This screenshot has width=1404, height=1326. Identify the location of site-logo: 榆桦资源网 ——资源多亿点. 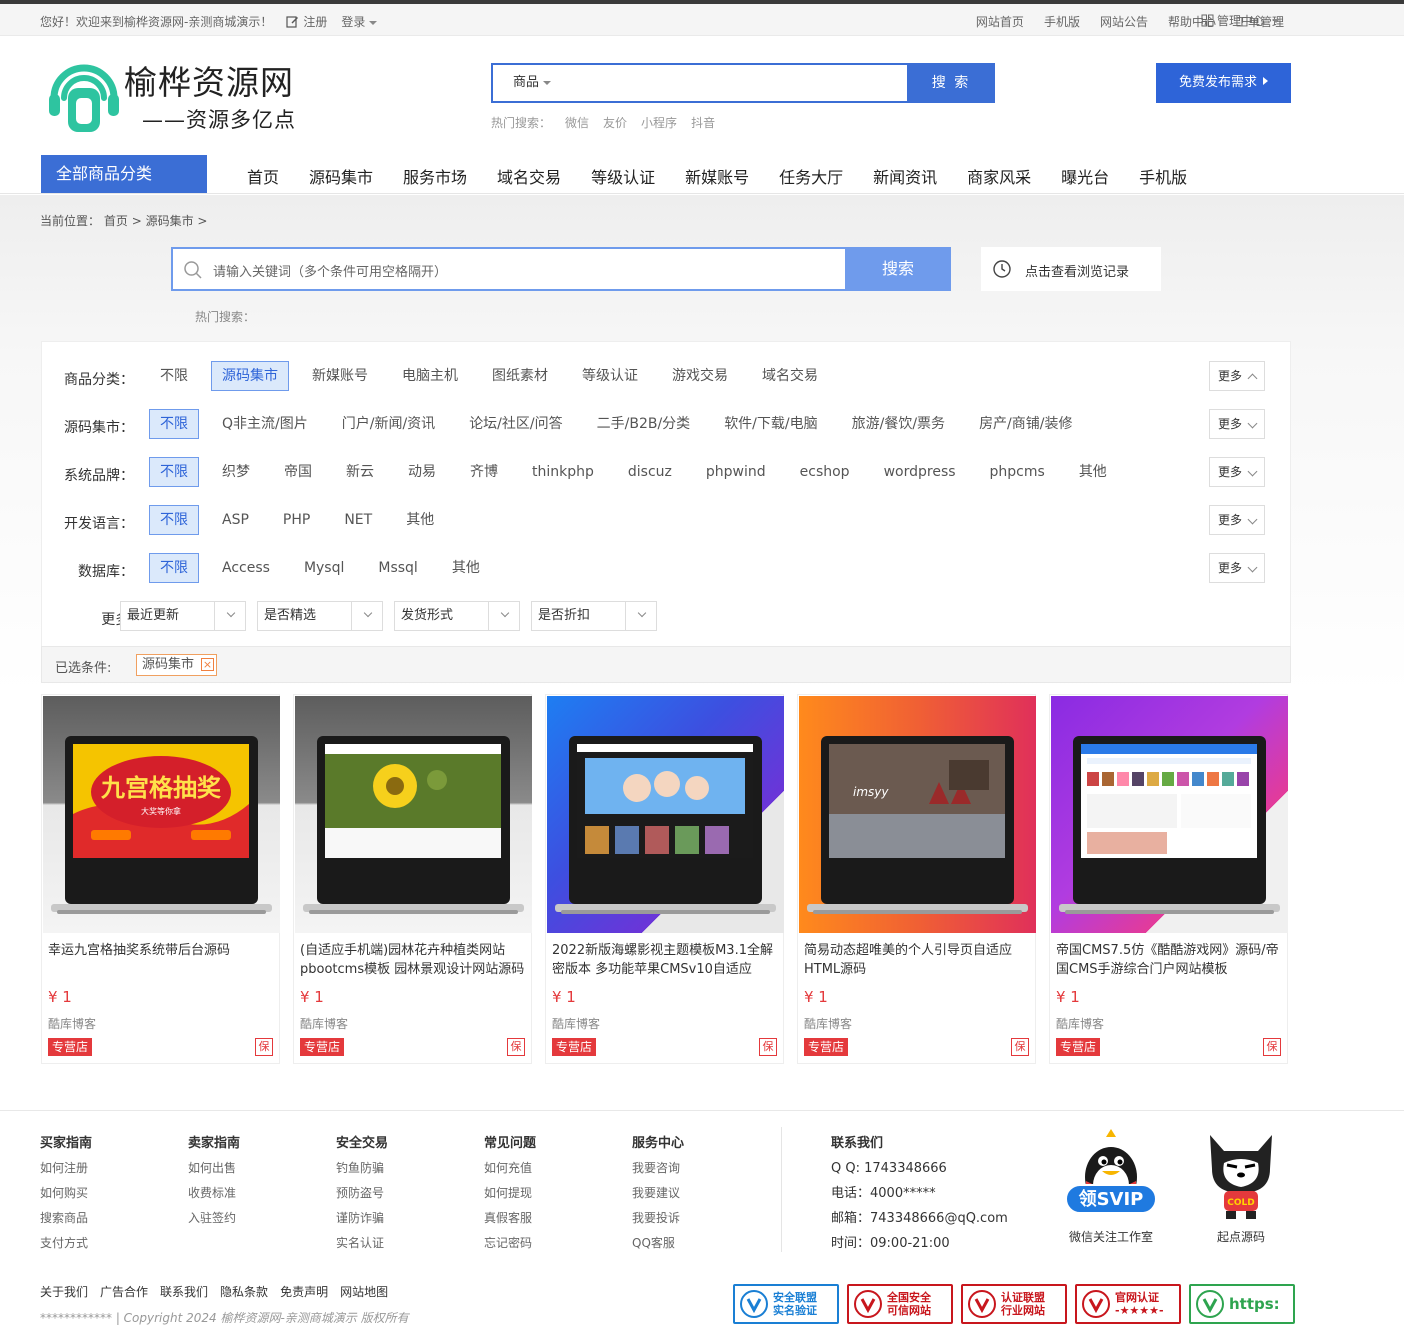
(171, 95).